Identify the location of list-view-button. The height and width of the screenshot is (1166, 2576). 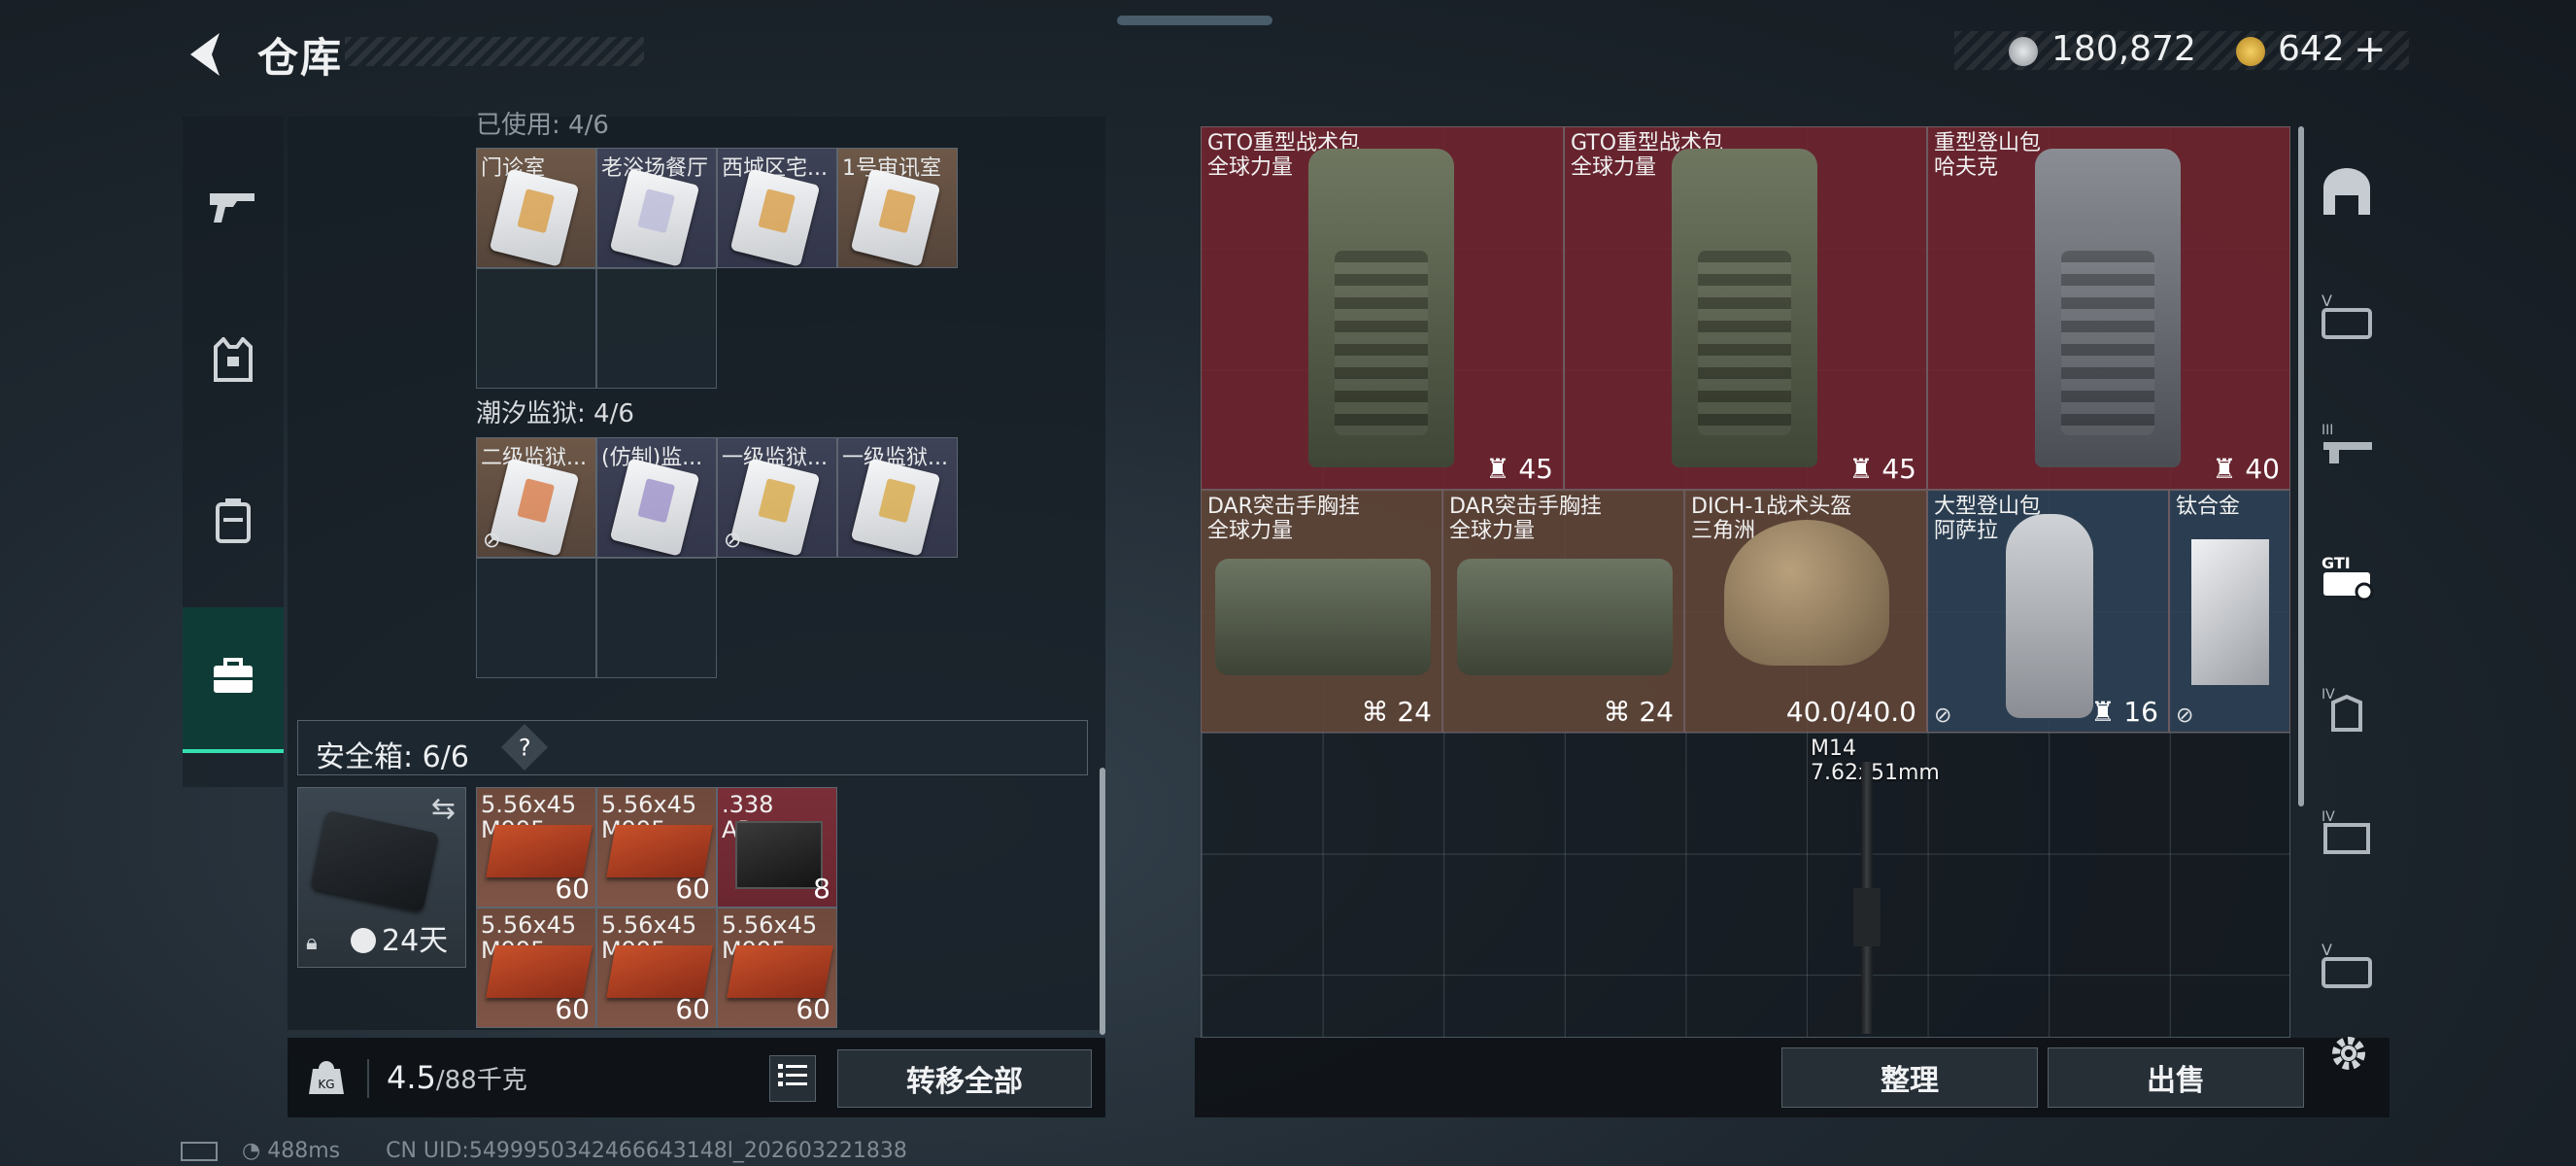
(792, 1078).